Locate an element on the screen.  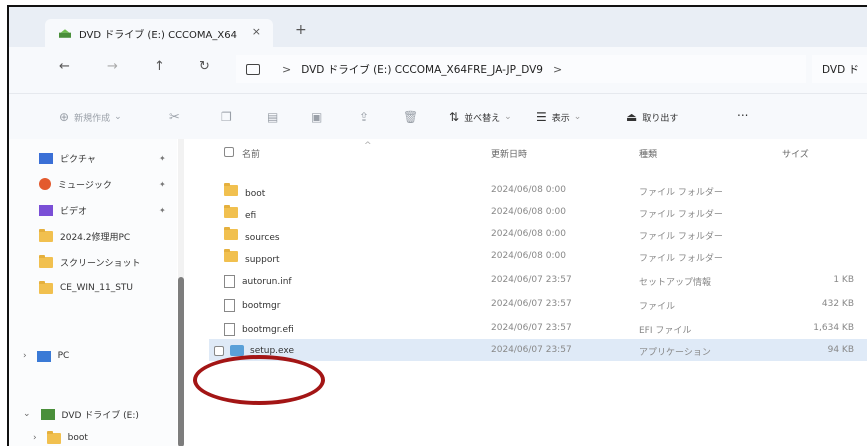
new-button: ⊕ 新規作成 ⌄ is located at coordinates (90, 117).